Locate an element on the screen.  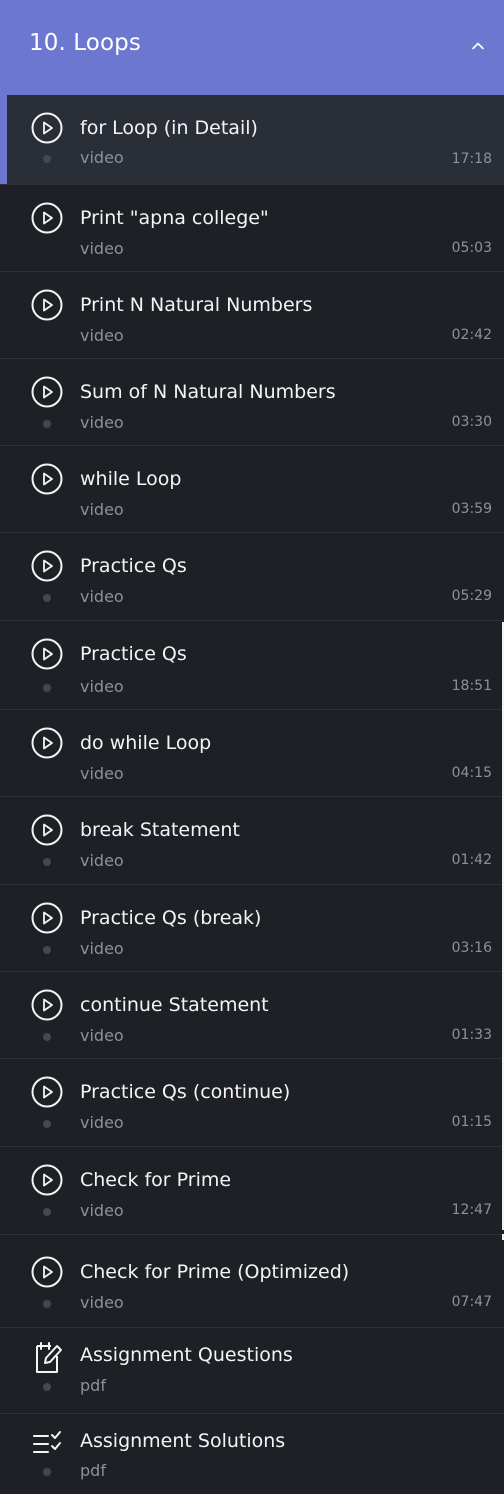
lesson-item: Assignment Questions pdf is located at coordinates (252, 1370).